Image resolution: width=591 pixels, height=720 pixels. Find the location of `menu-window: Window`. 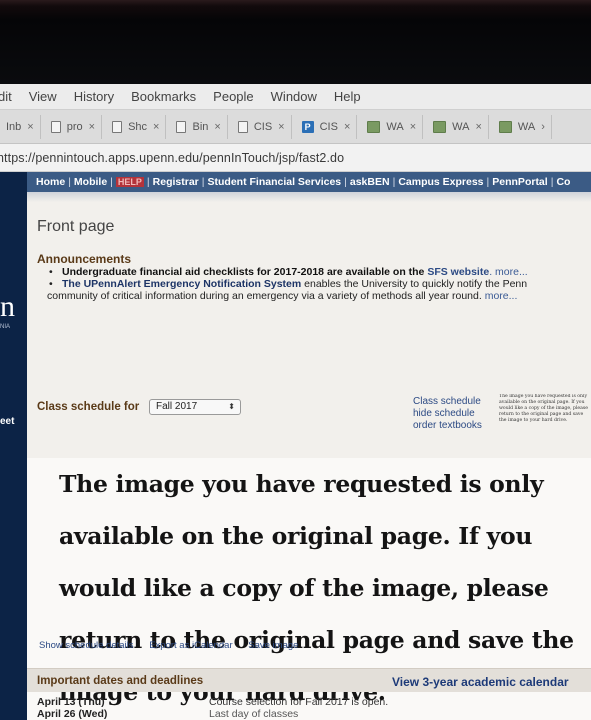

menu-window: Window is located at coordinates (294, 96).